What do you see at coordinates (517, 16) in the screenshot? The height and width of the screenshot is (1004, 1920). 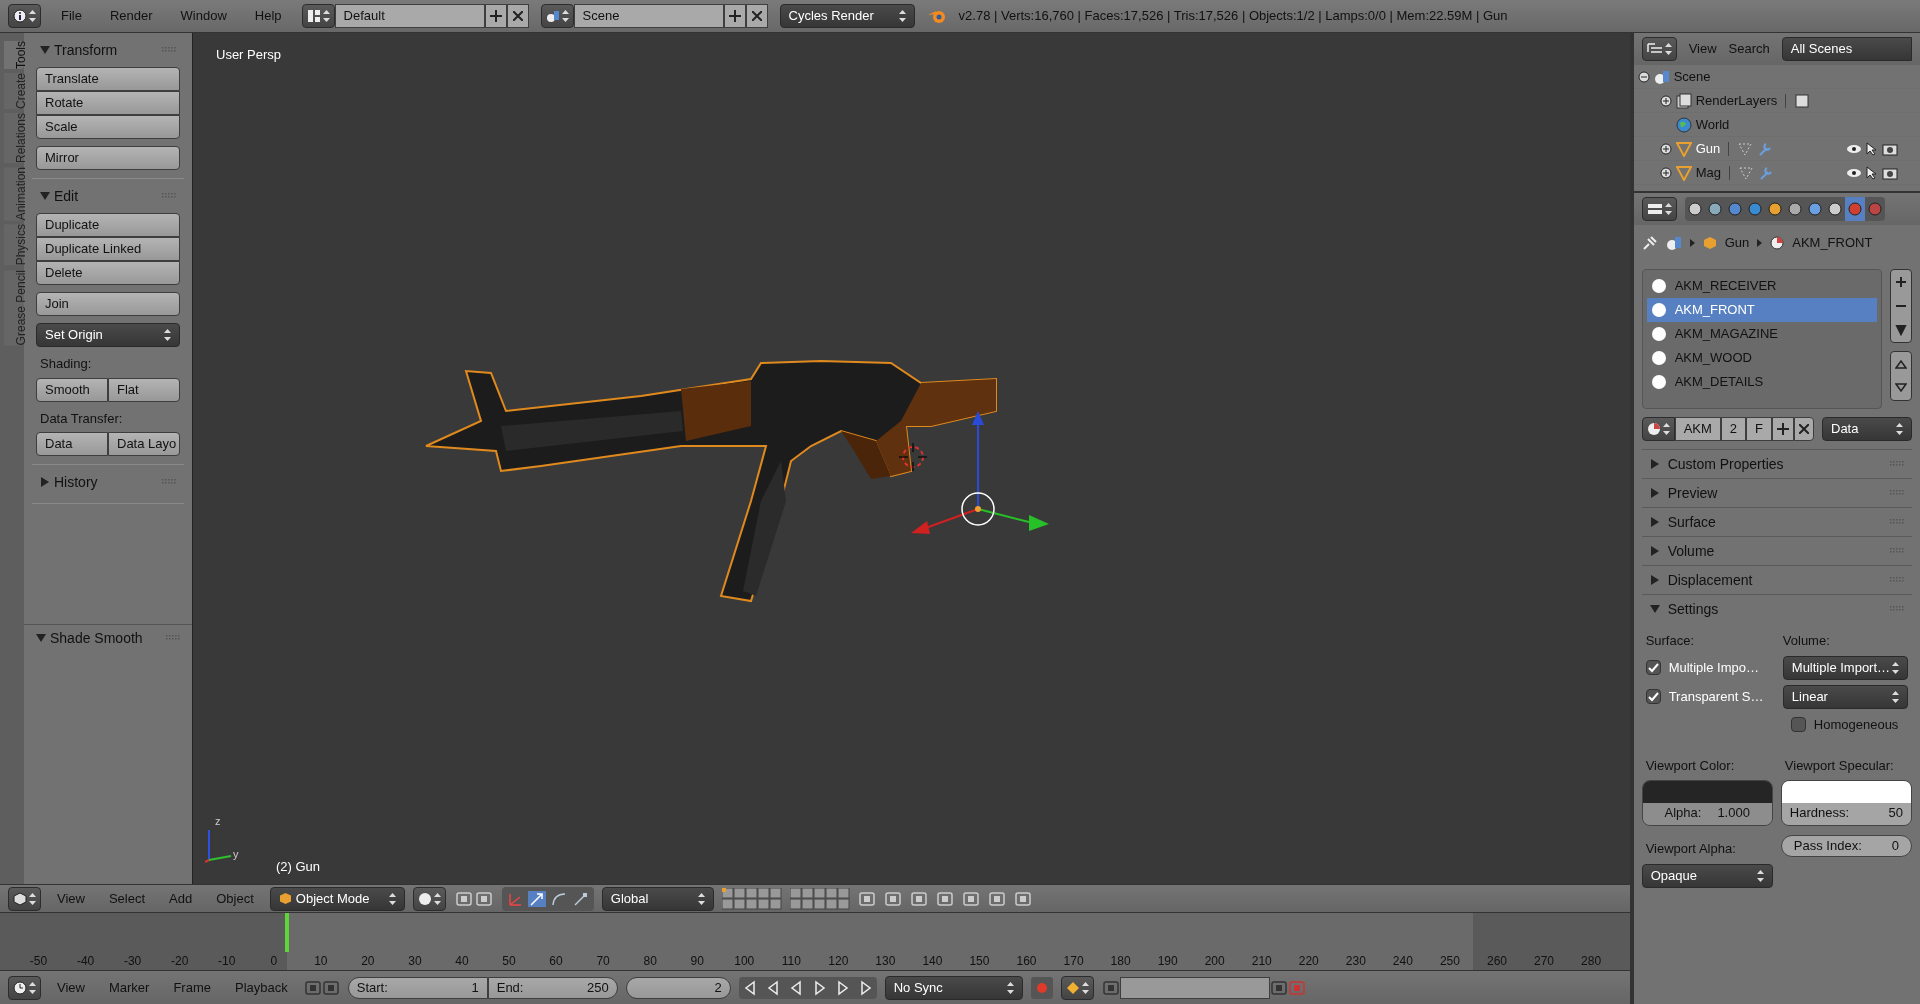 I see `delete-layout-button` at bounding box center [517, 16].